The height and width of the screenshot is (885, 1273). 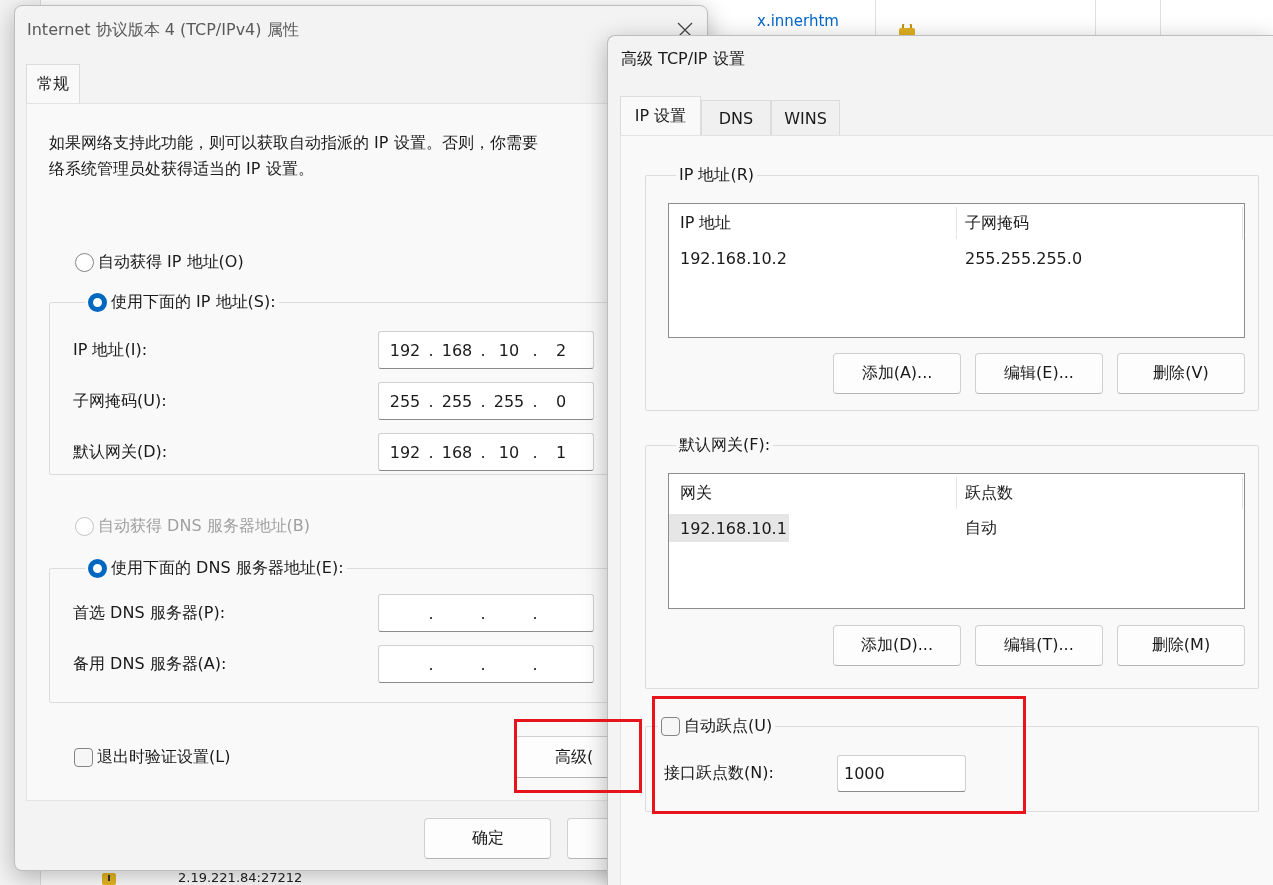 I want to click on table-cell: 255.255.255.0, so click(x=1100, y=258).